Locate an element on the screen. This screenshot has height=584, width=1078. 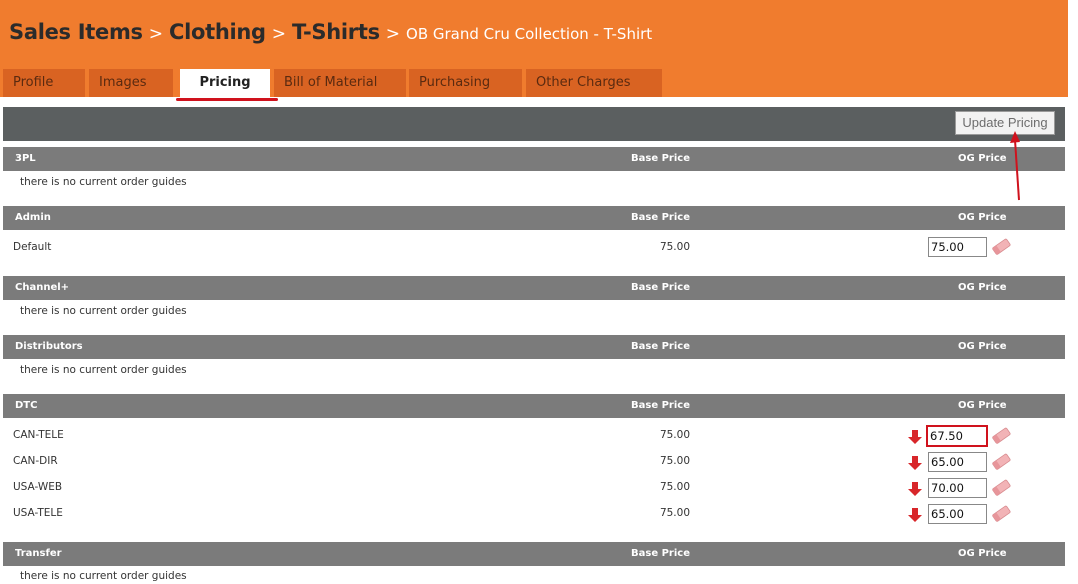
breadcrumb-clothing: Clothing is located at coordinates (217, 32).